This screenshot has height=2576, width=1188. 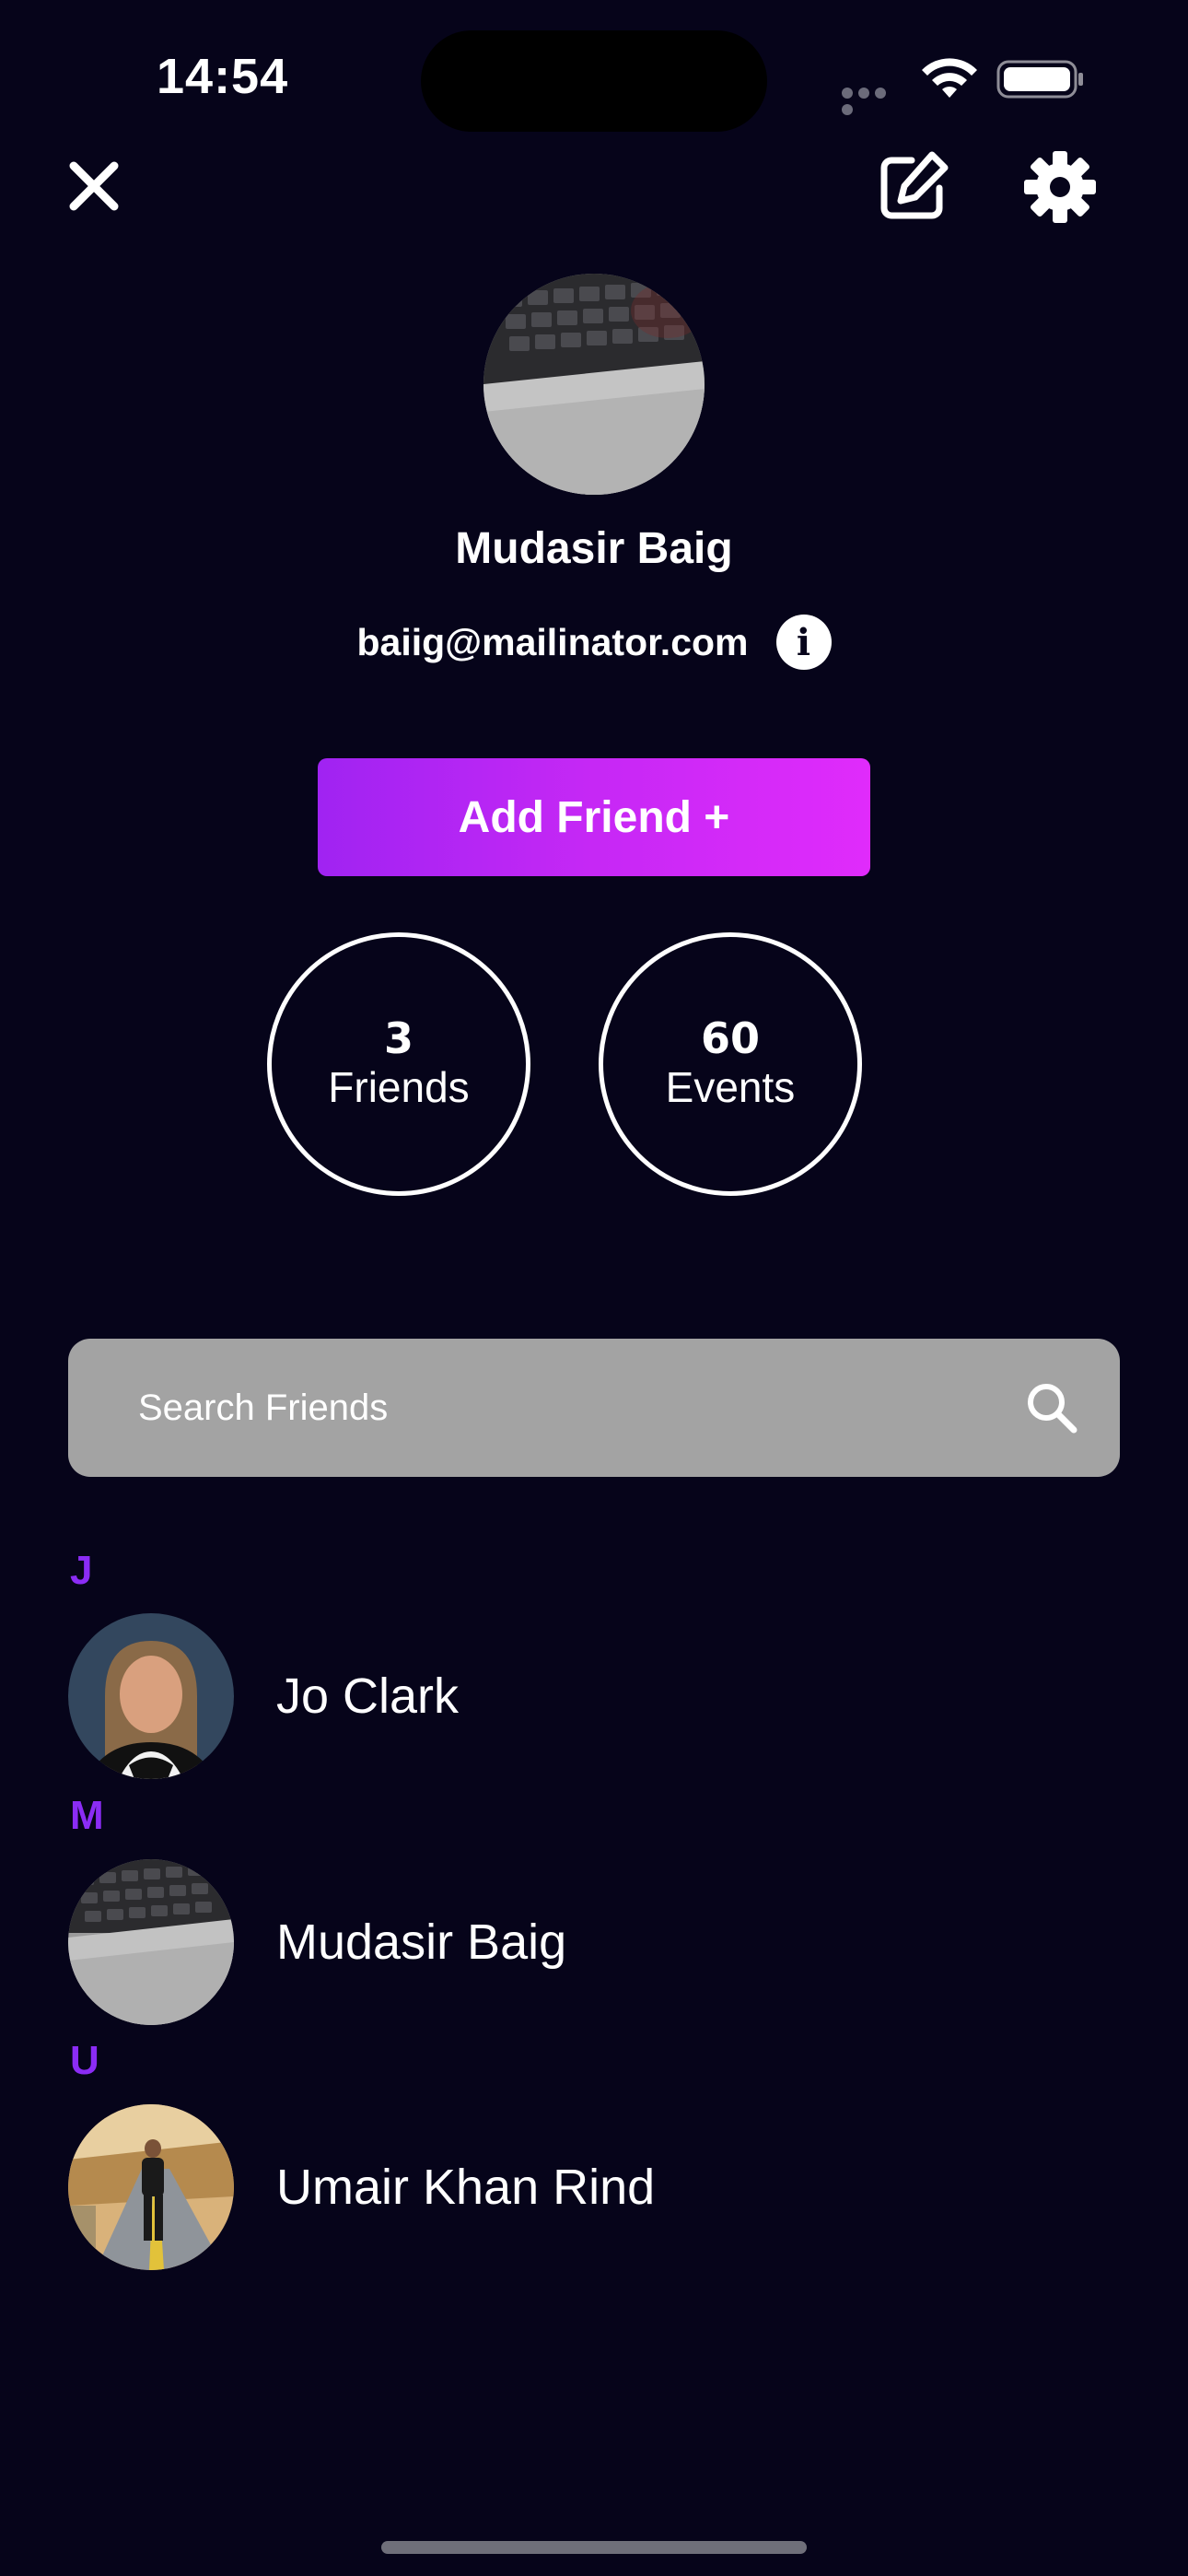 What do you see at coordinates (421, 1942) in the screenshot?
I see `friend-name: Mudasir Baig` at bounding box center [421, 1942].